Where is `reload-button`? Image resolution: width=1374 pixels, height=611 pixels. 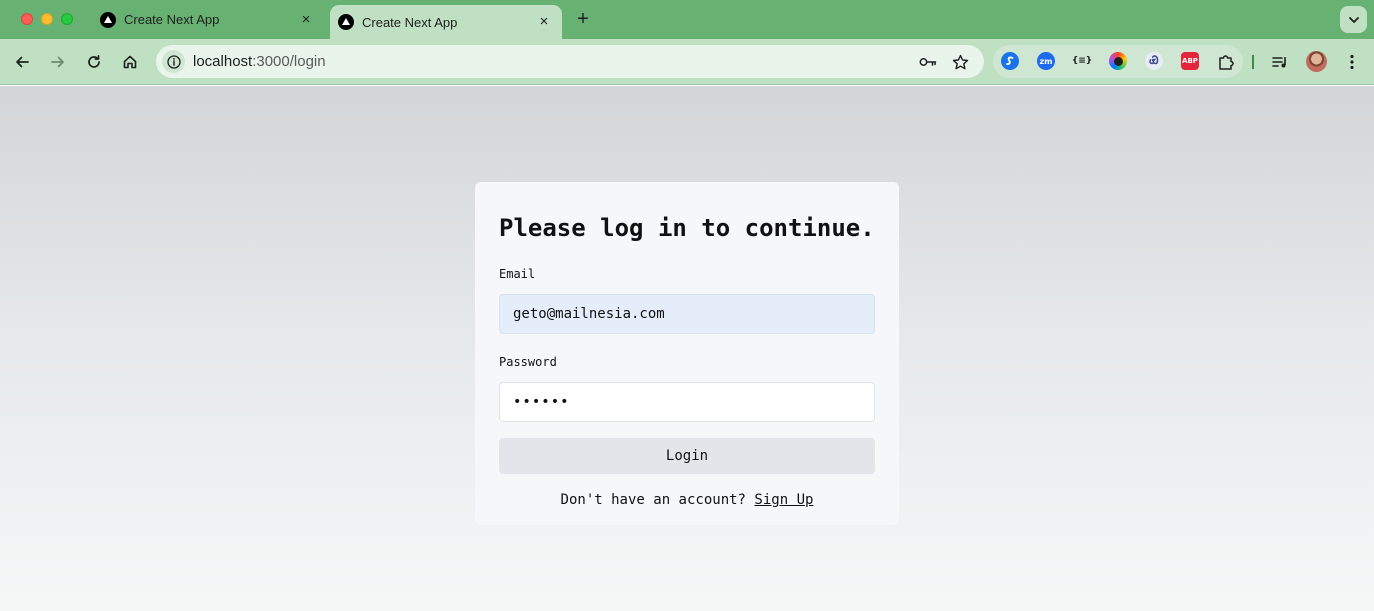
reload-button is located at coordinates (94, 62).